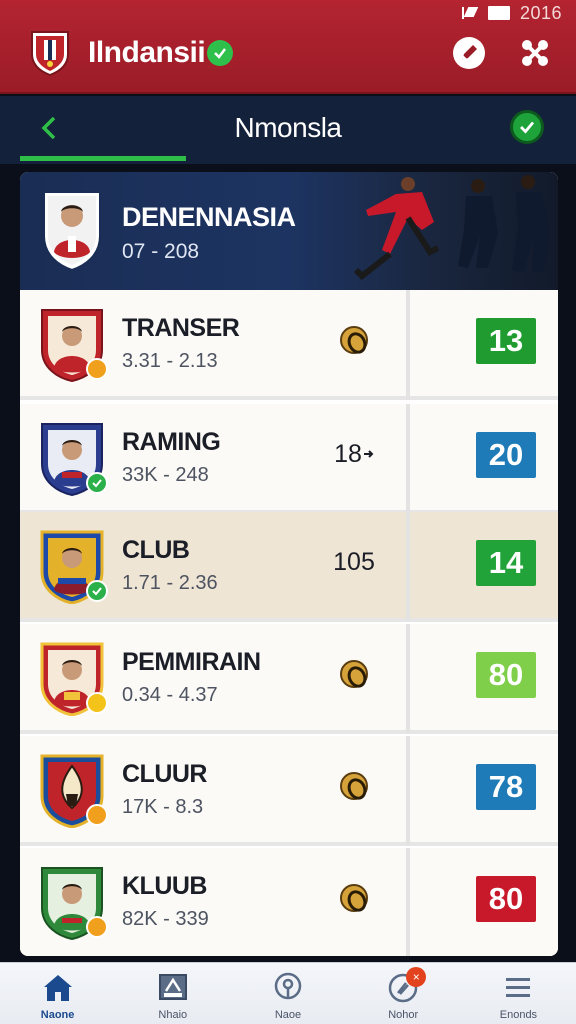 This screenshot has height=1024, width=576. I want to click on bottom-nav: Naone Nhaio Naoe × Nohor Enonds, so click(288, 993).